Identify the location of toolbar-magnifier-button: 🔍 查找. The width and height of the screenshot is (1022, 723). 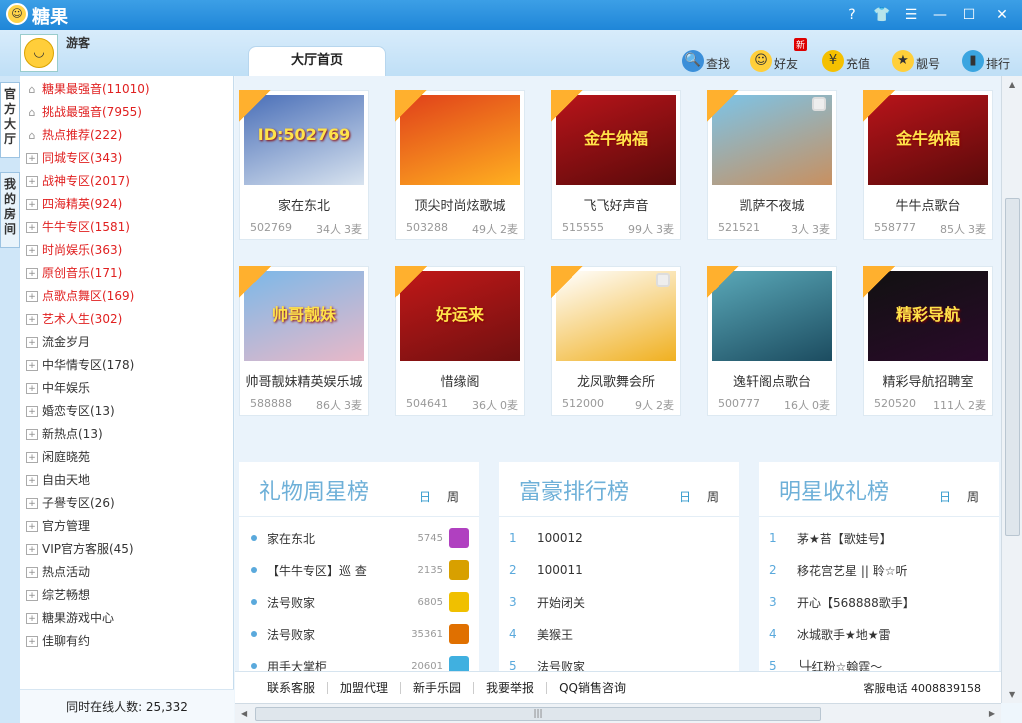
(706, 57).